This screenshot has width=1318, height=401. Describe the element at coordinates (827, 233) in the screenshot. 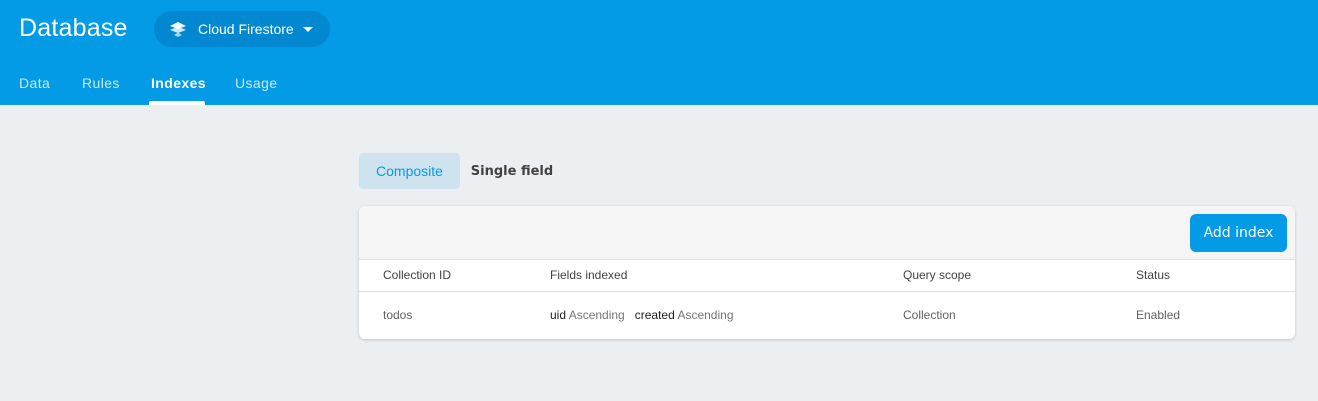

I see `card-toolbar: Add index` at that location.